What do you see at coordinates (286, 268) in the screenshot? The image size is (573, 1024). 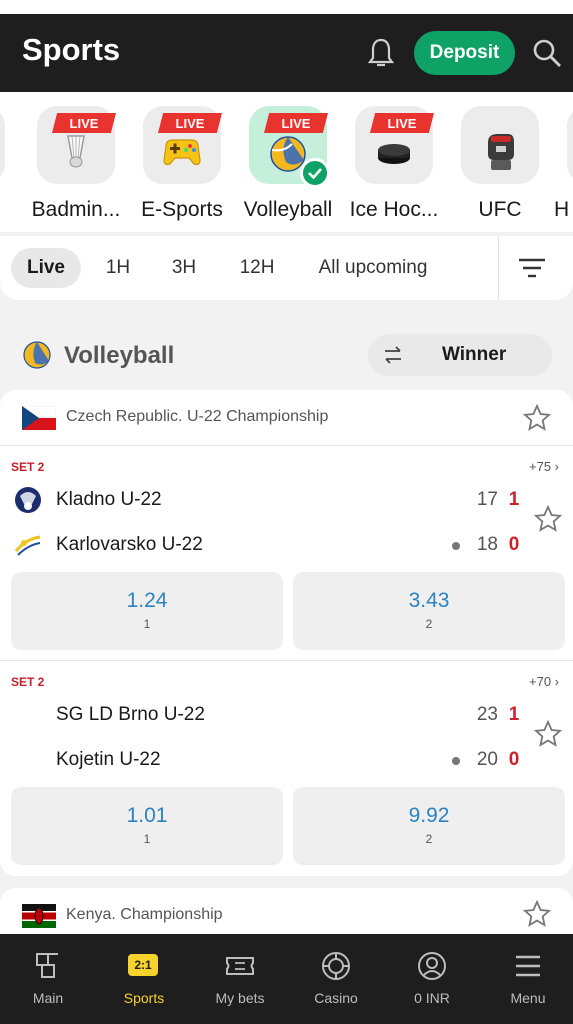 I see `time-filter-bar: Live 1H 3H 12H All upcoming` at bounding box center [286, 268].